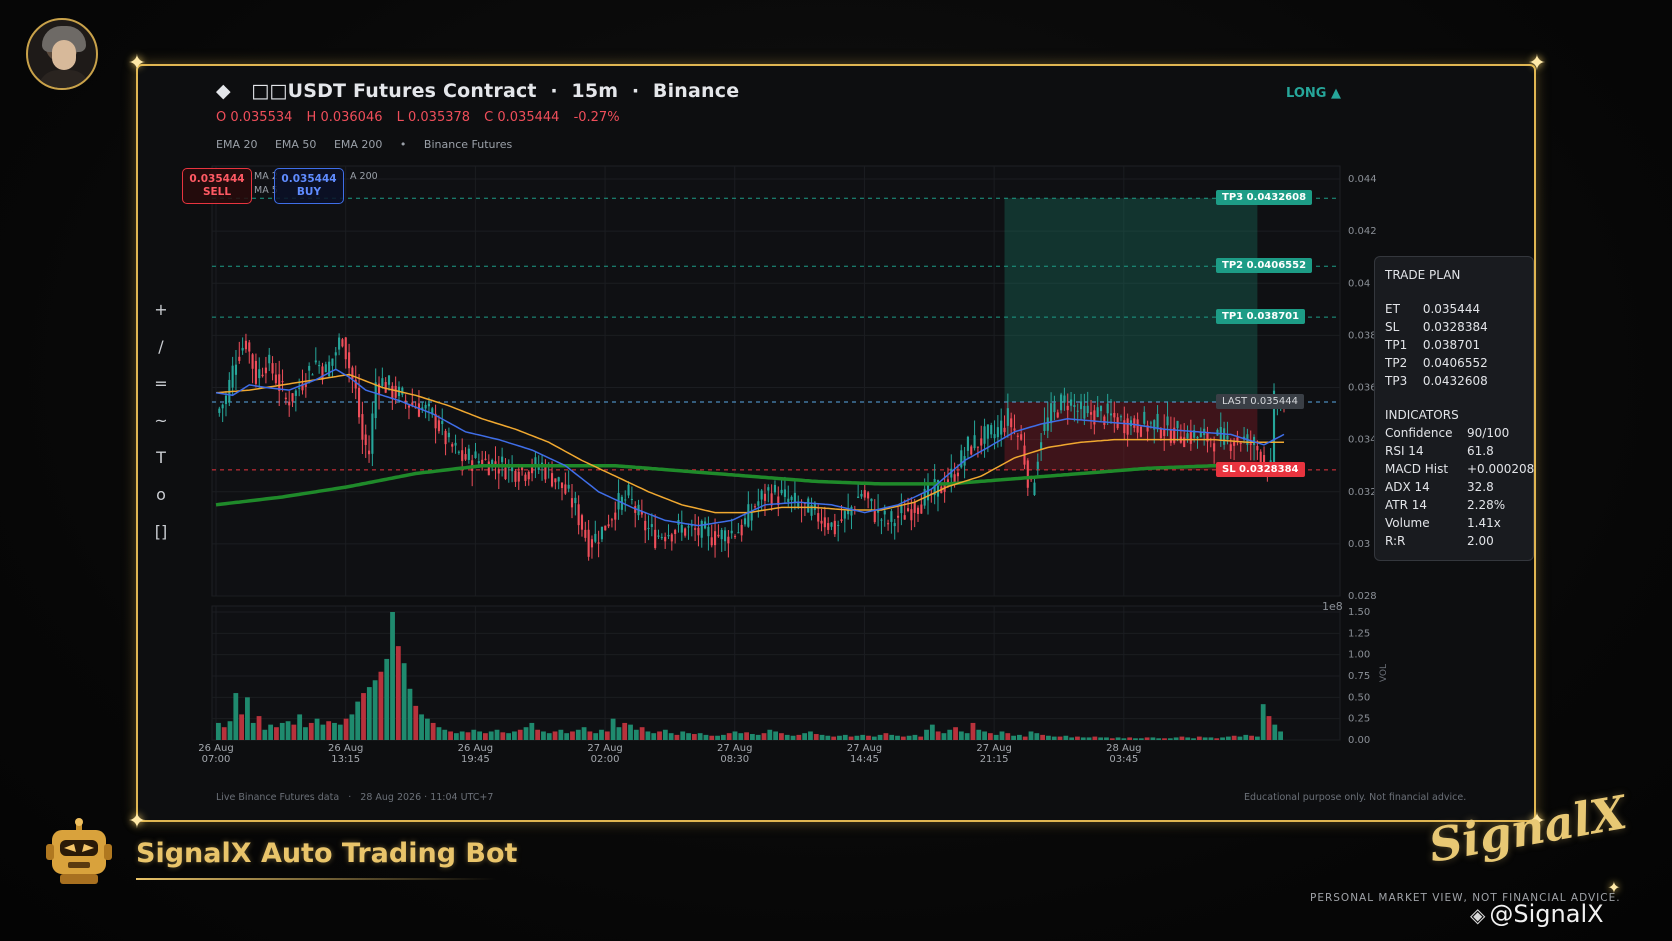  Describe the element at coordinates (1123, 759) in the screenshot. I see `x-tick-label: 03:45` at that location.